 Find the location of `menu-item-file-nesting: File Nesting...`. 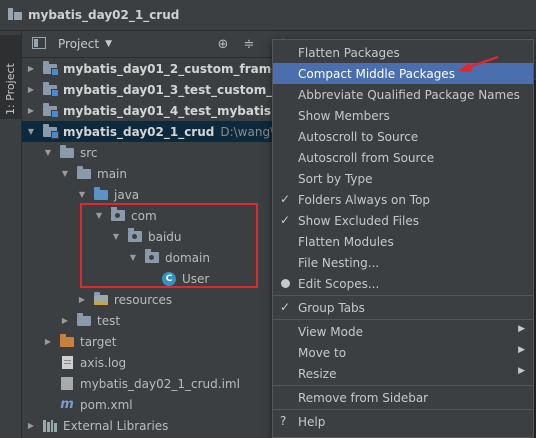

menu-item-file-nesting: File Nesting... is located at coordinates (403, 262).